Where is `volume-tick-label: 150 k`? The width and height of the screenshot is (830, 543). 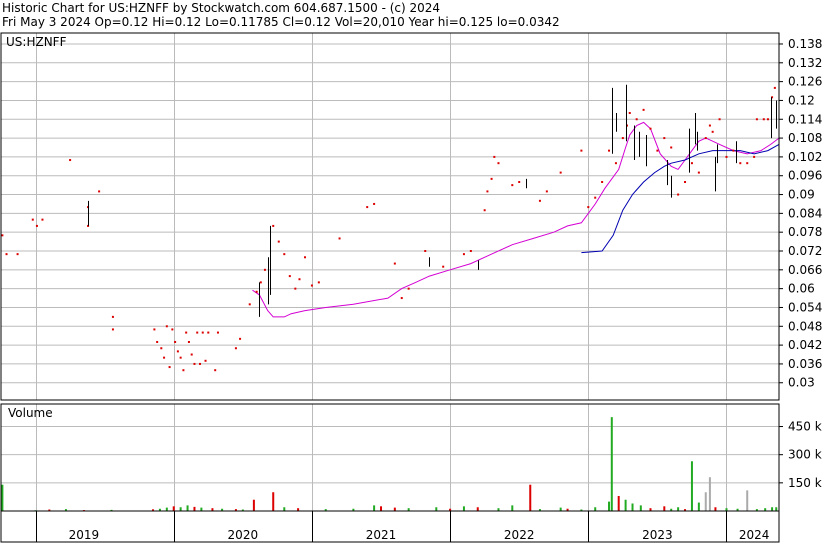
volume-tick-label: 150 k is located at coordinates (805, 483).